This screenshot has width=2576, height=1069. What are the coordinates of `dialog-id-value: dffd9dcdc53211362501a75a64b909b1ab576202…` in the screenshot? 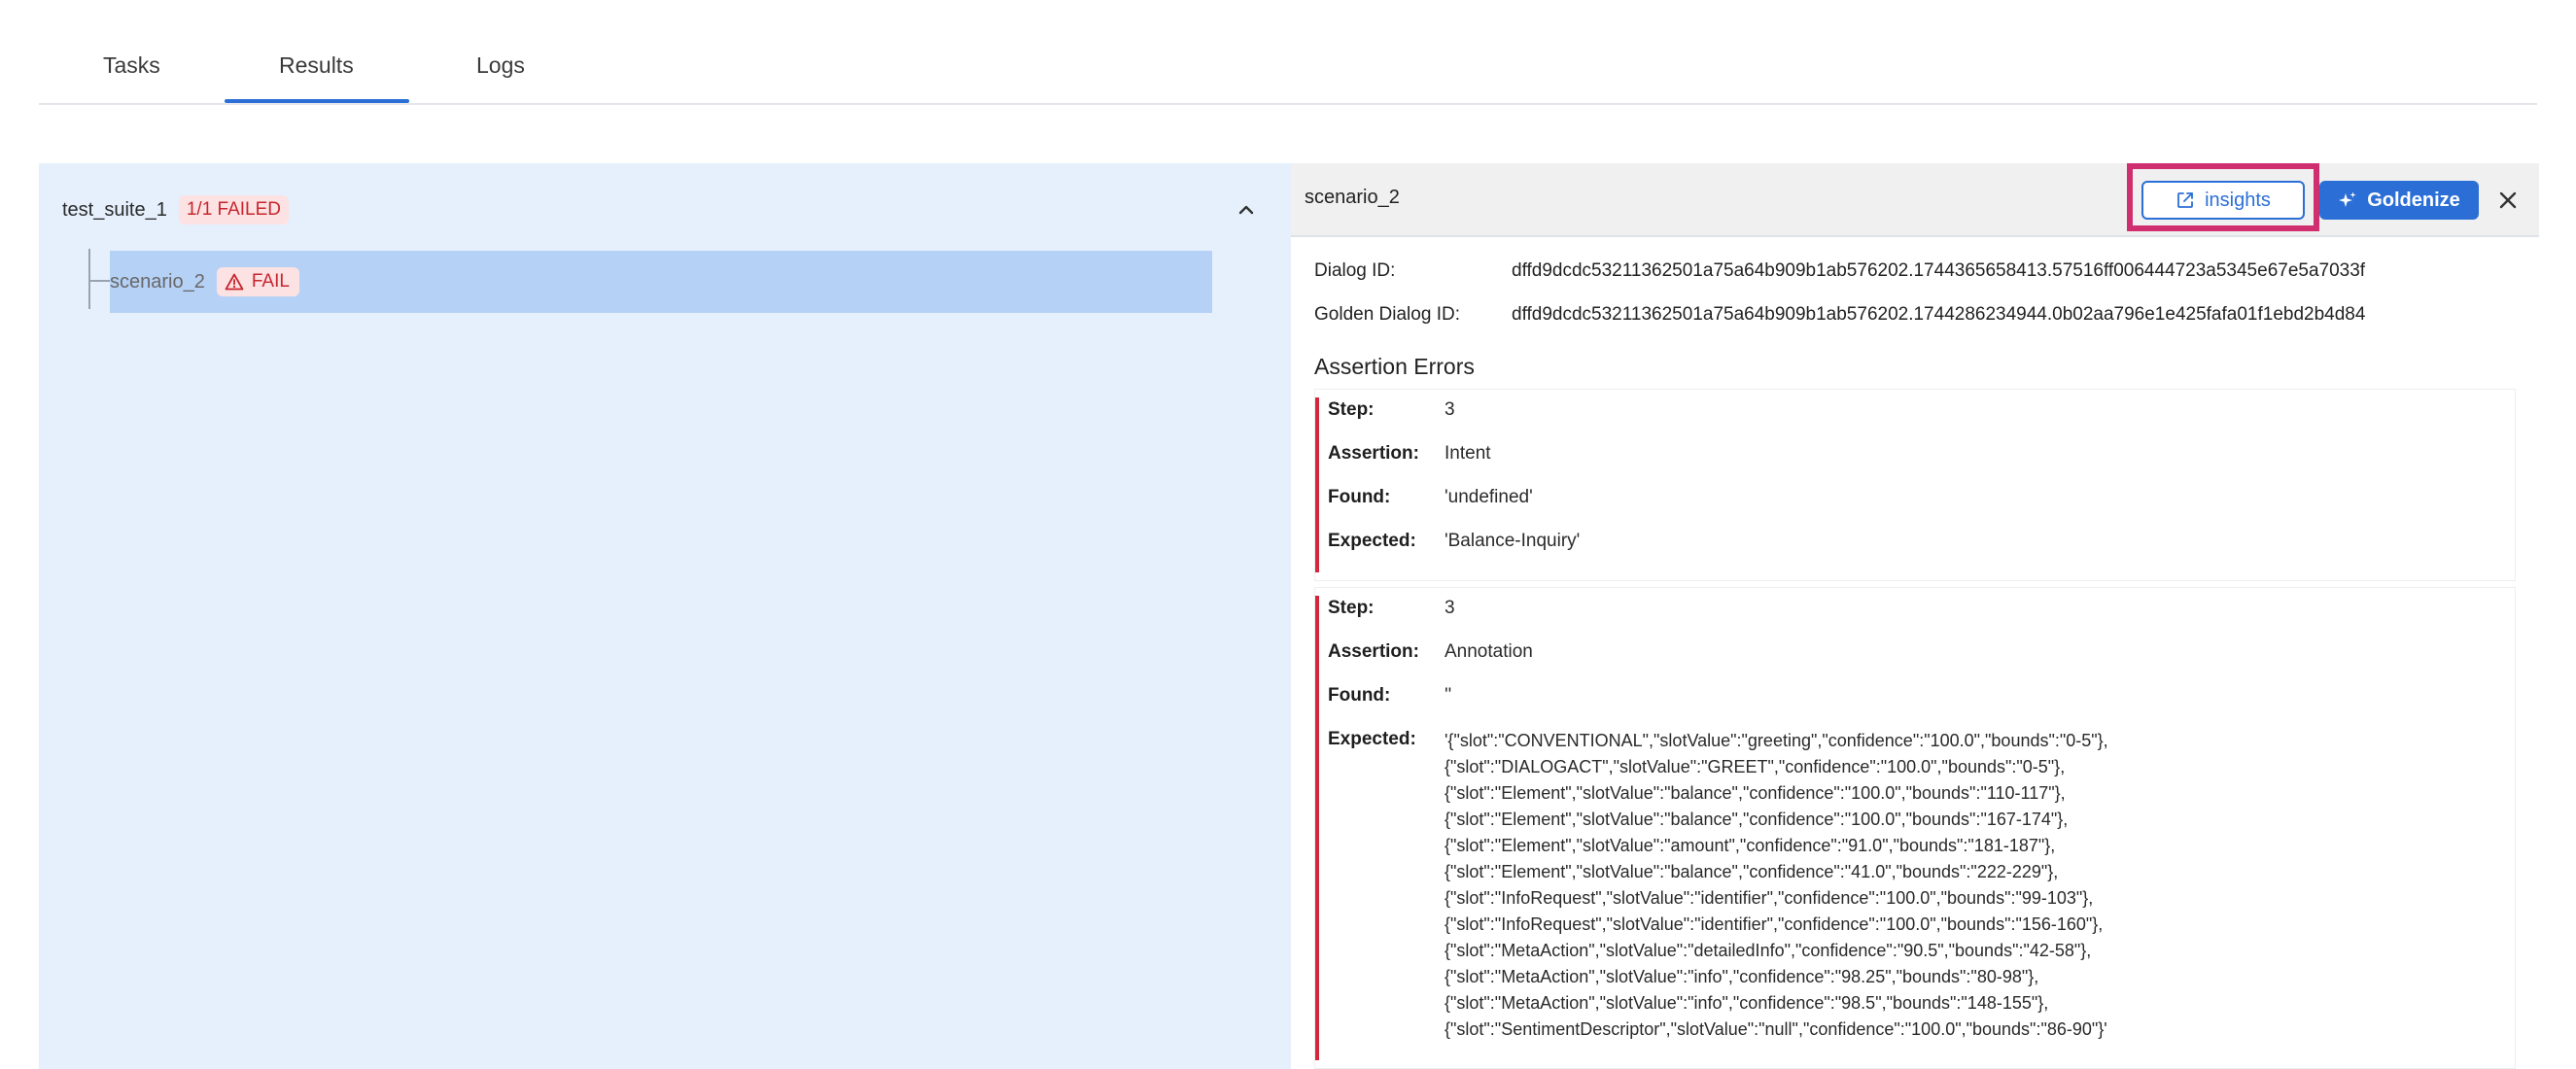 It's located at (1939, 270).